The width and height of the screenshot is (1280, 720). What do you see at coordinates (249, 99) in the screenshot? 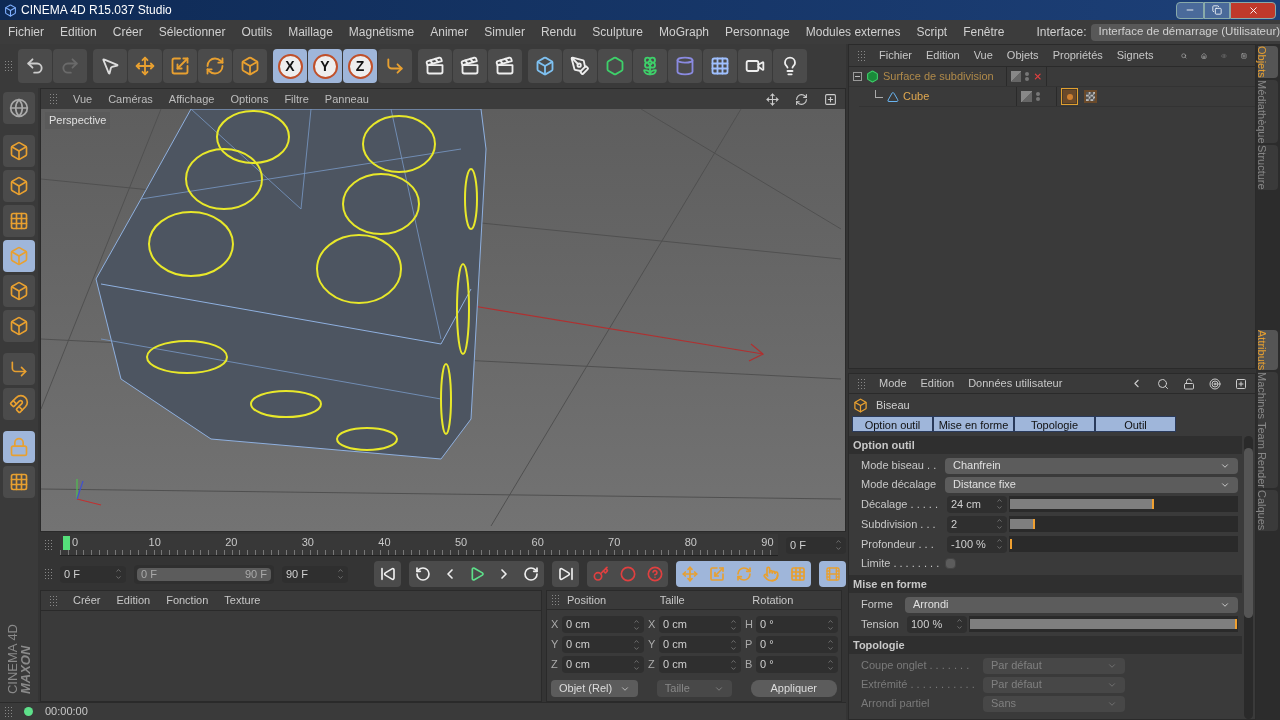
I see `viewport-menu-item: Options` at bounding box center [249, 99].